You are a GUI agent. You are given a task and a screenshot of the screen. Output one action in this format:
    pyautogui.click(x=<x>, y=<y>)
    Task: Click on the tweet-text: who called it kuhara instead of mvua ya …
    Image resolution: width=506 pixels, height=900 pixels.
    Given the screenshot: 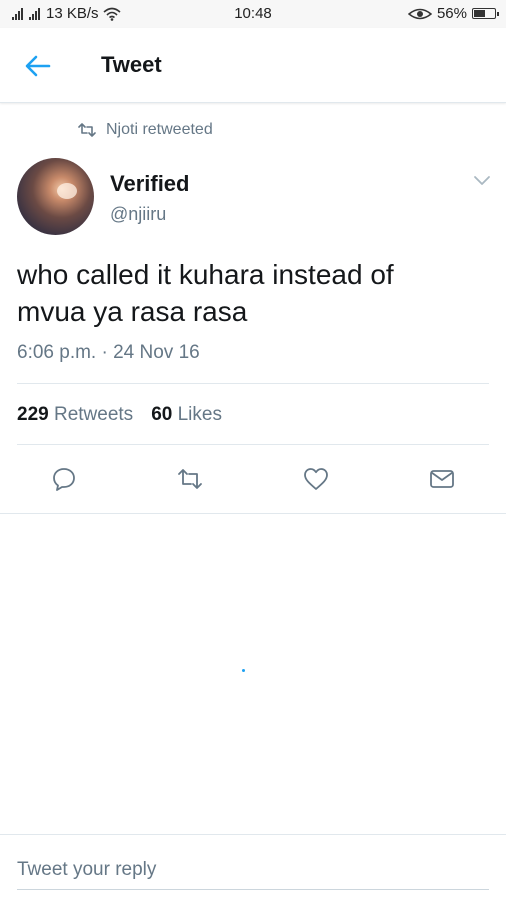 What is the action you would take?
    pyautogui.click(x=252, y=293)
    